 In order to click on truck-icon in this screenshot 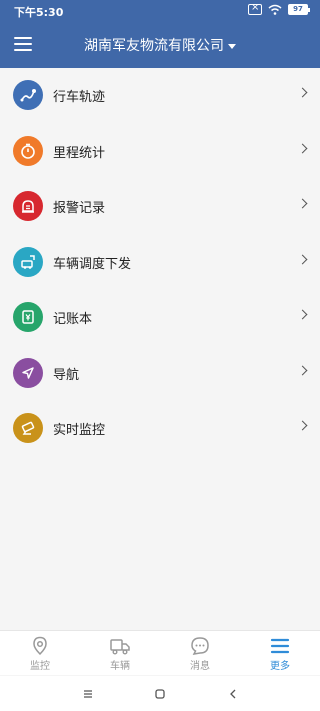, I will do `click(120, 647)`.